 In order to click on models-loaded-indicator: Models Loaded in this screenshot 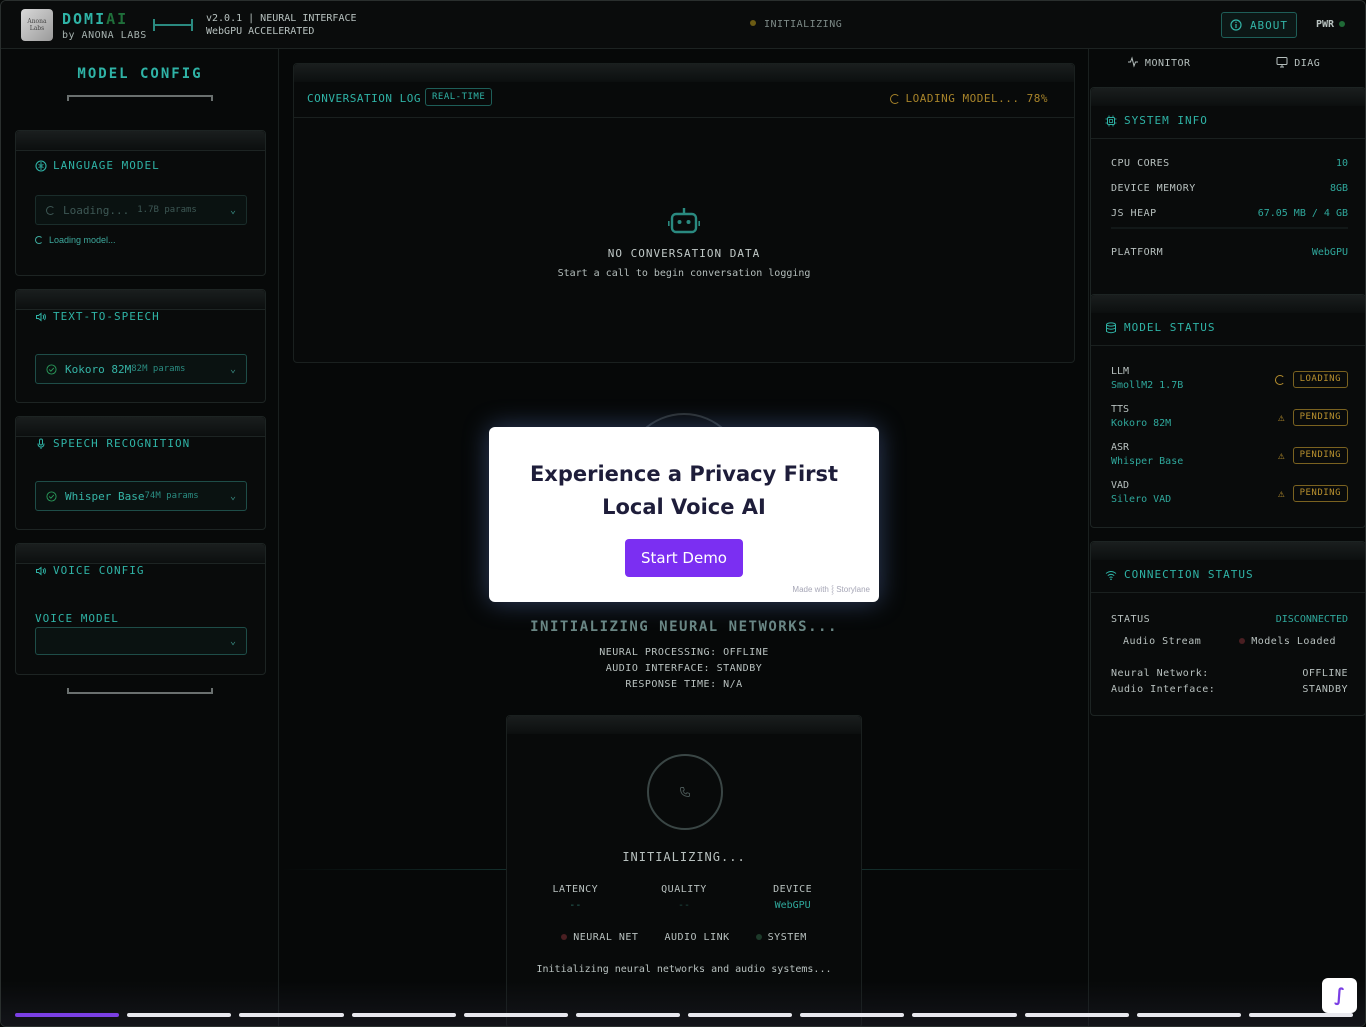, I will do `click(1287, 641)`.